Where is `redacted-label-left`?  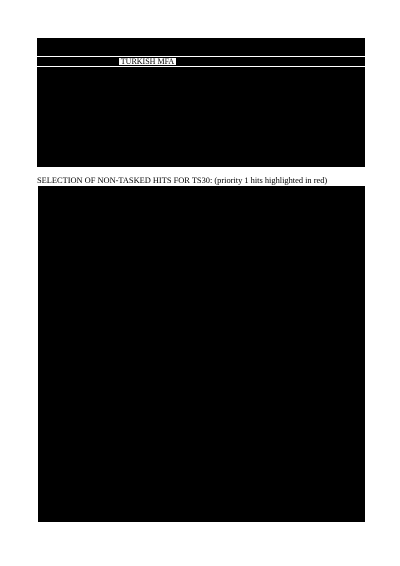
redacted-label-left is located at coordinates (78, 61).